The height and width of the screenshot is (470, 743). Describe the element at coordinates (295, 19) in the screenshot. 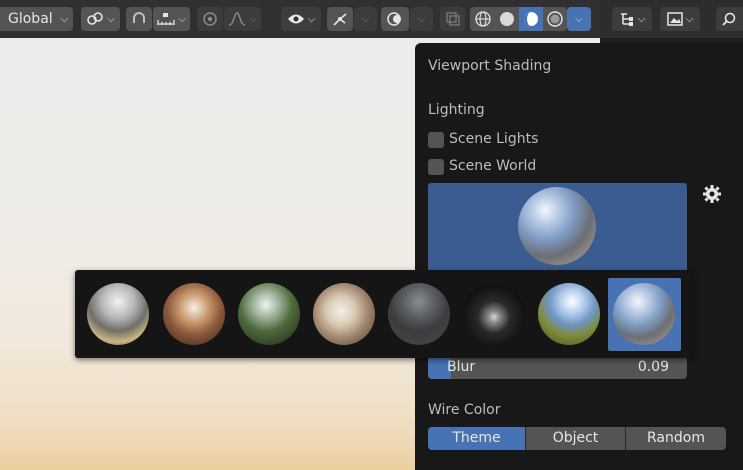

I see `visibility-icon` at that location.